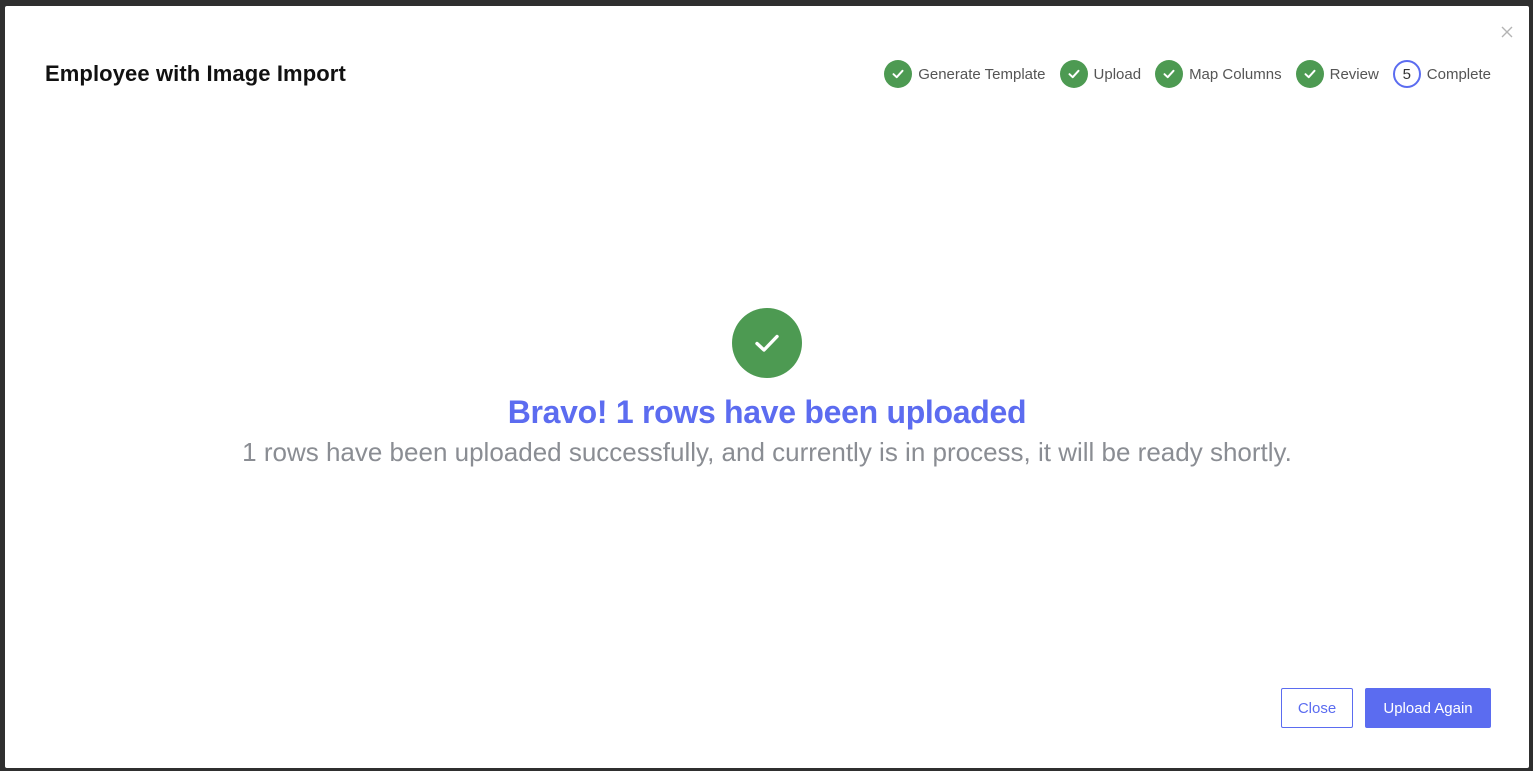 The height and width of the screenshot is (771, 1533). Describe the element at coordinates (982, 74) in the screenshot. I see `step-label: Generate Template` at that location.